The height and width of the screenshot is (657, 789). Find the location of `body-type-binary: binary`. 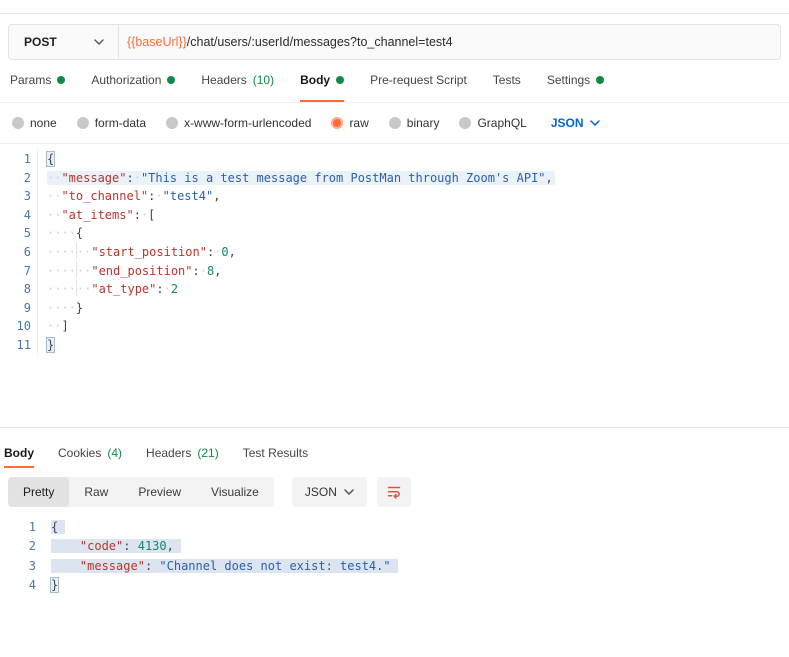

body-type-binary: binary is located at coordinates (414, 123).